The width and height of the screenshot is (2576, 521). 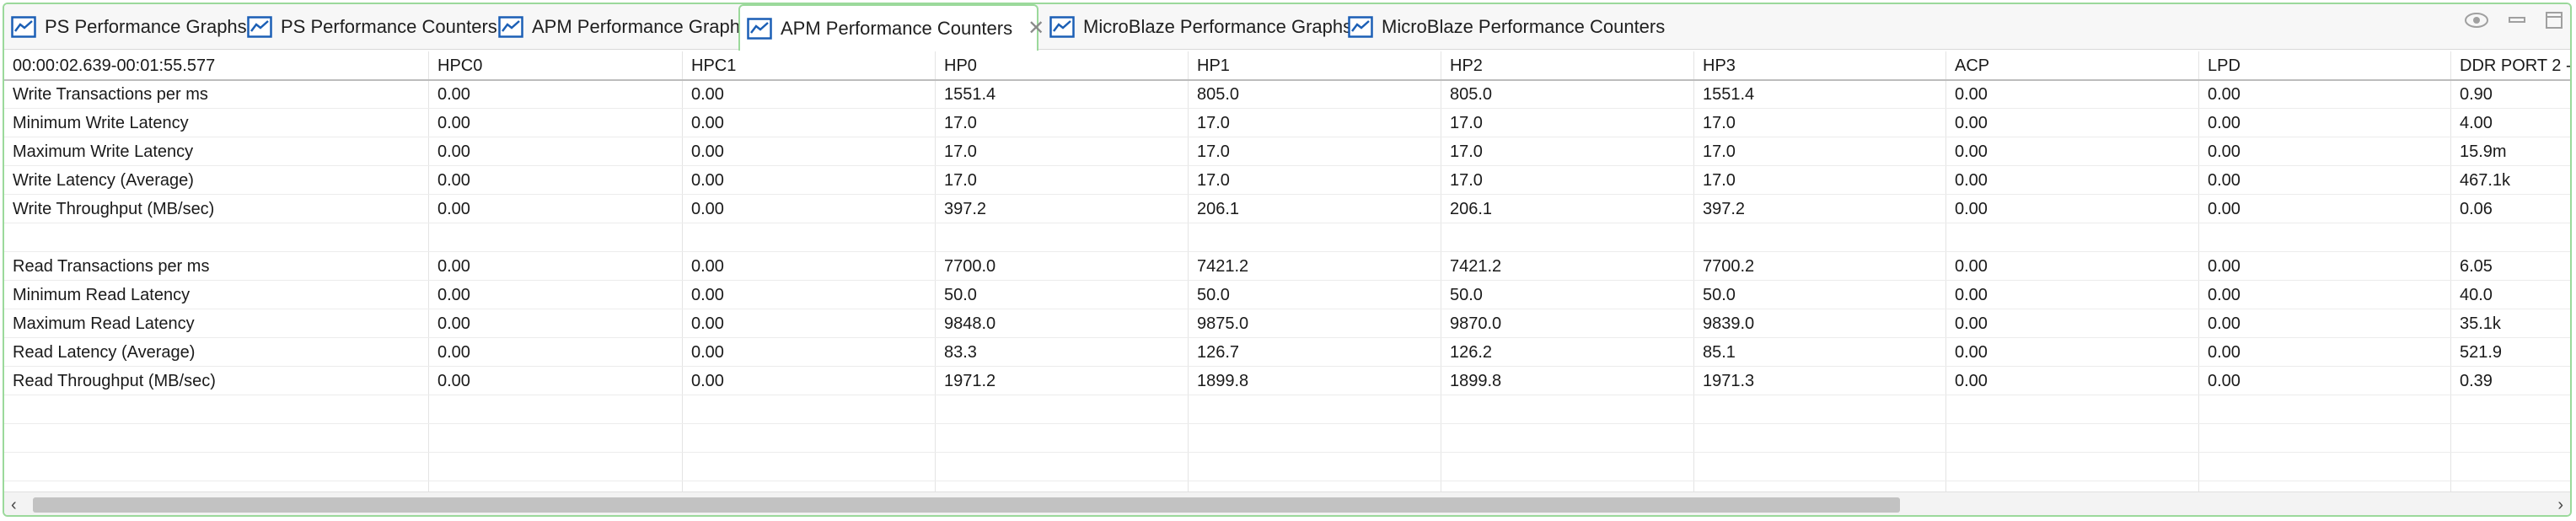 I want to click on tab-microblaze-performance-graphs: MicroBlaze Performance Graphs, so click(x=1197, y=27).